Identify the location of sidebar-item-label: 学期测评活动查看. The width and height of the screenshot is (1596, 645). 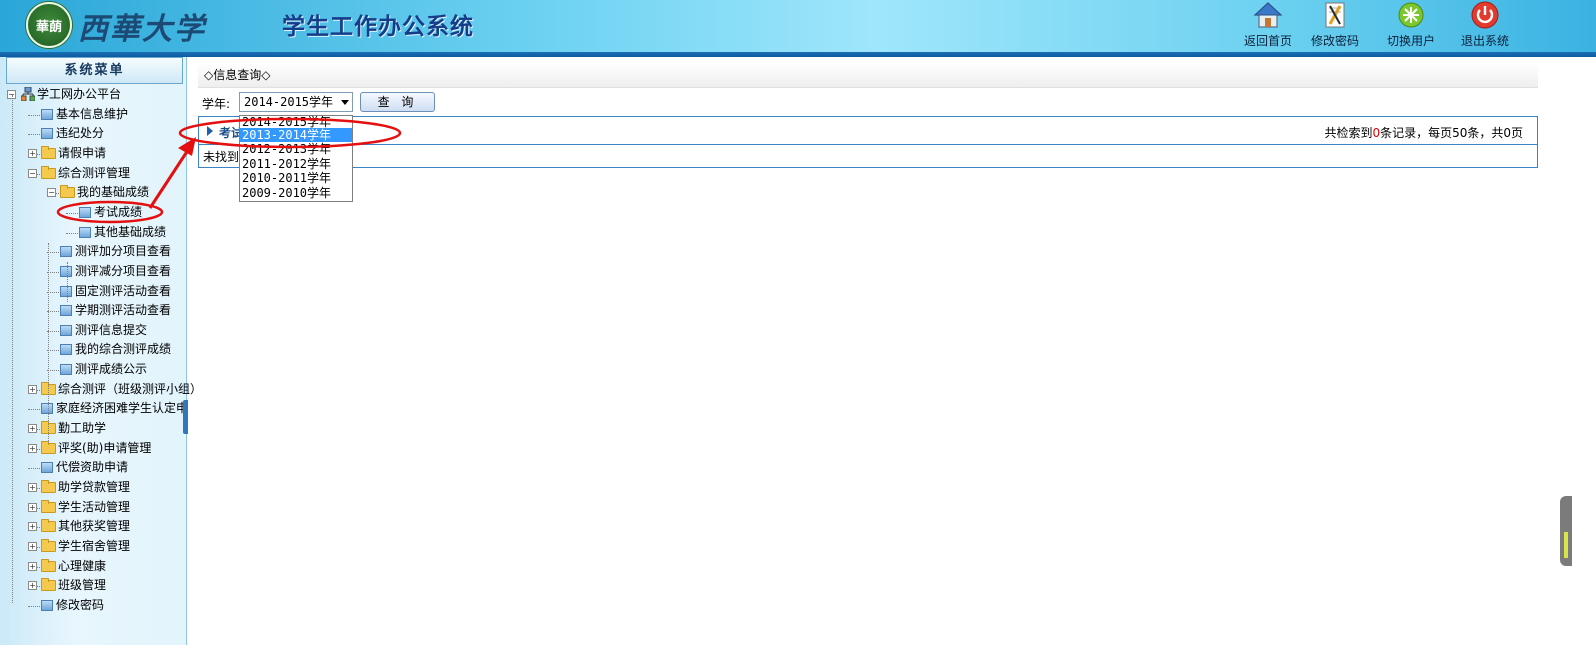
(123, 310).